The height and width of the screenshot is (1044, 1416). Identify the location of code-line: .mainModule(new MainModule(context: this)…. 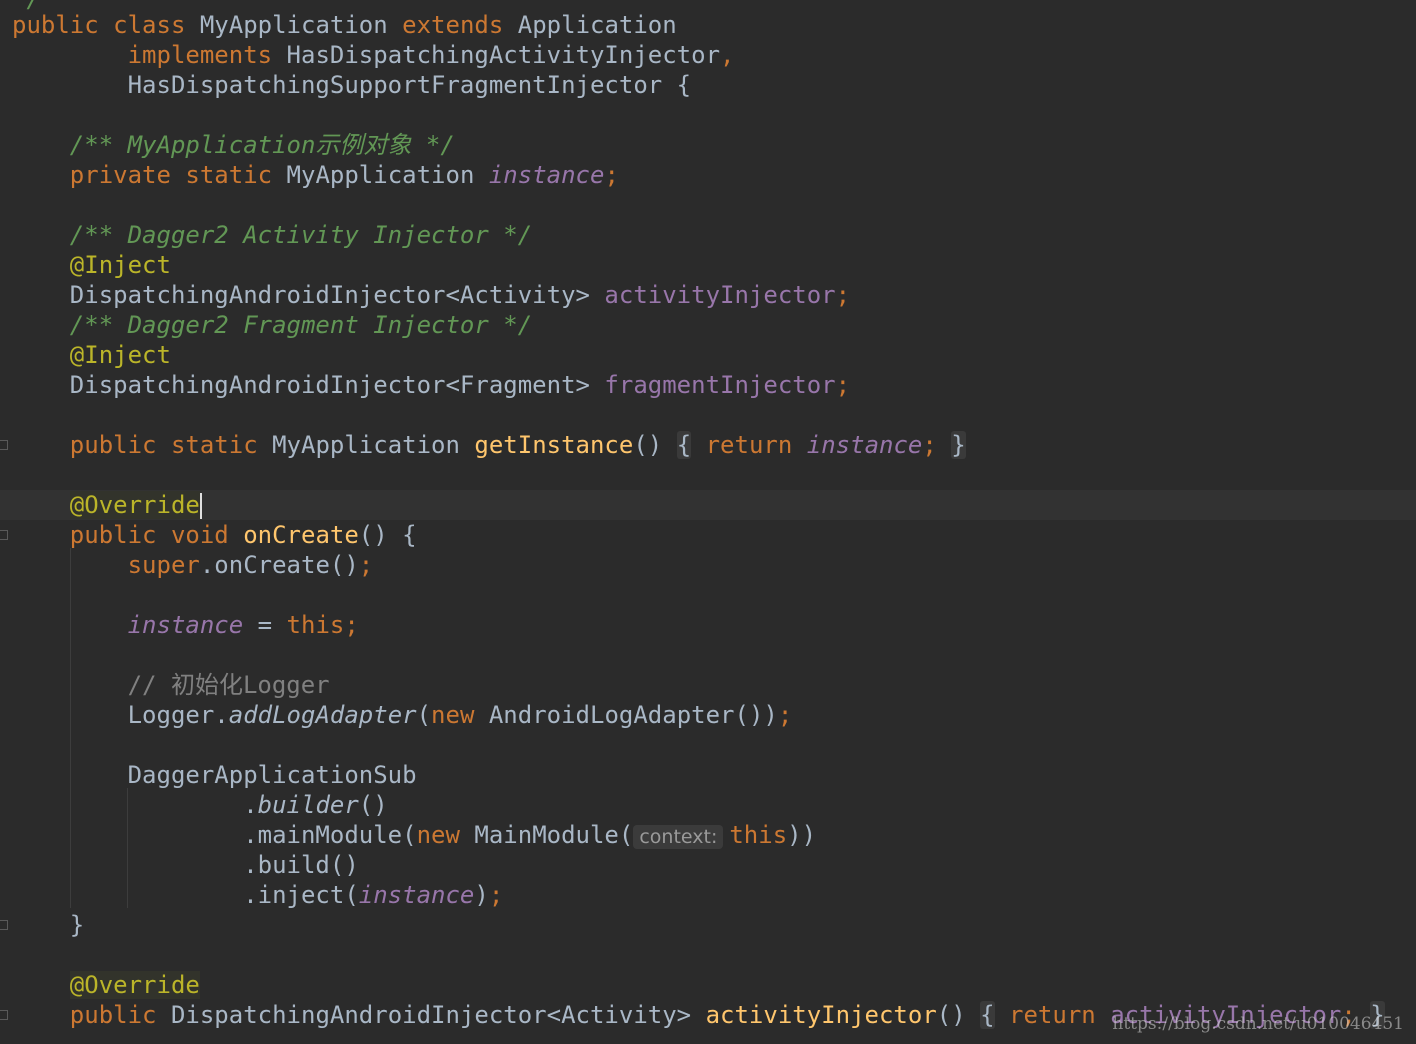
(414, 835).